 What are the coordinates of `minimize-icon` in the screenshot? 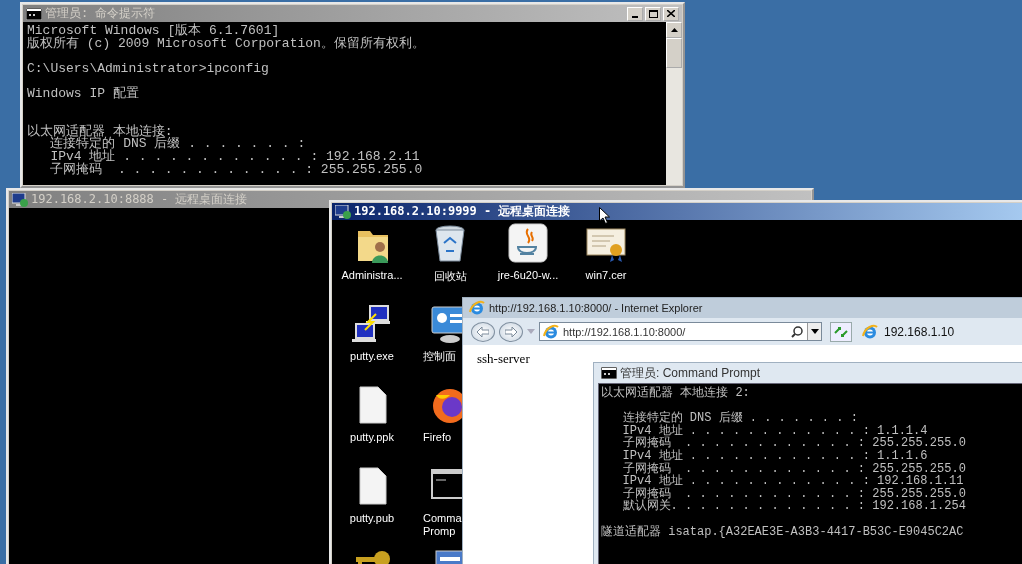 It's located at (635, 16).